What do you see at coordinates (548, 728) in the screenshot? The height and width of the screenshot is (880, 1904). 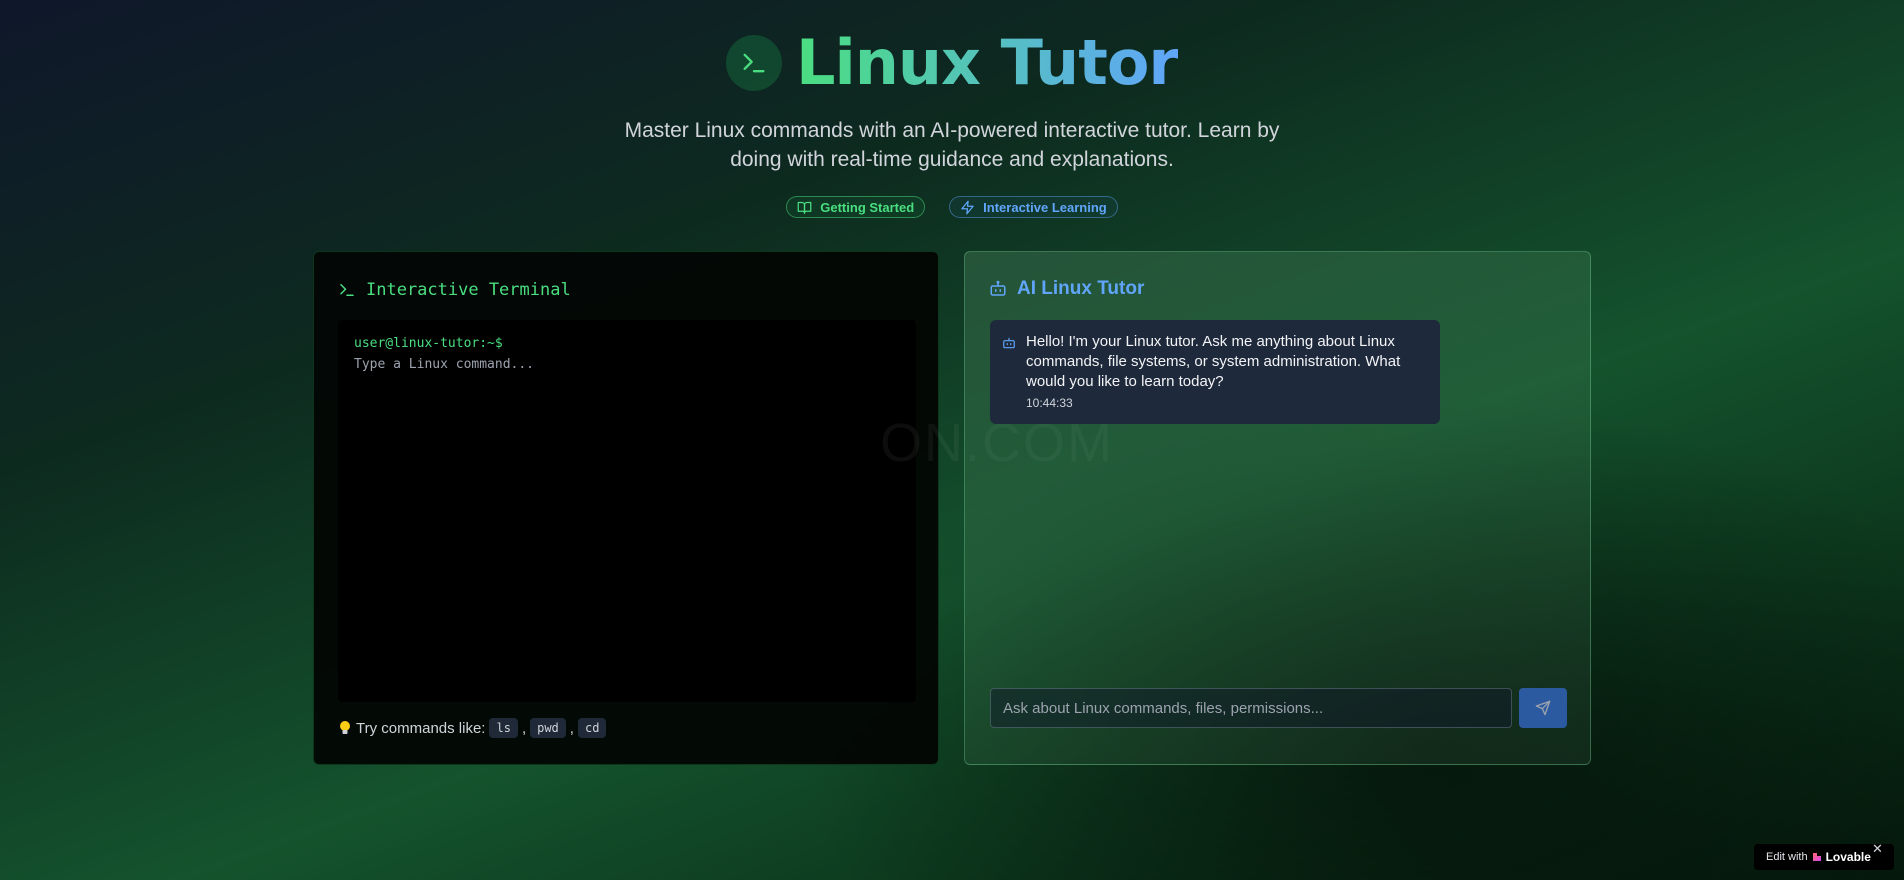 I see `command-chip-pwd: pwd` at bounding box center [548, 728].